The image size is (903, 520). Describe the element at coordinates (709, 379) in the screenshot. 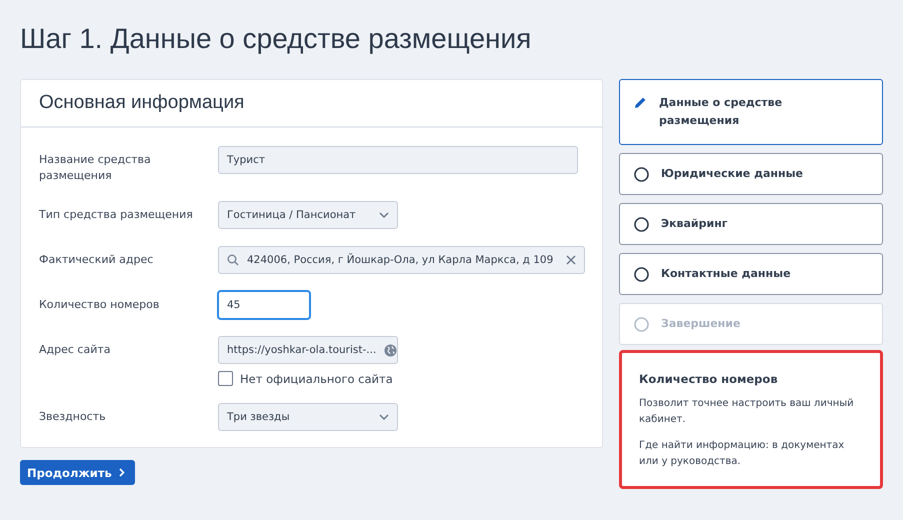

I see `hint-title: Количество номеров` at that location.